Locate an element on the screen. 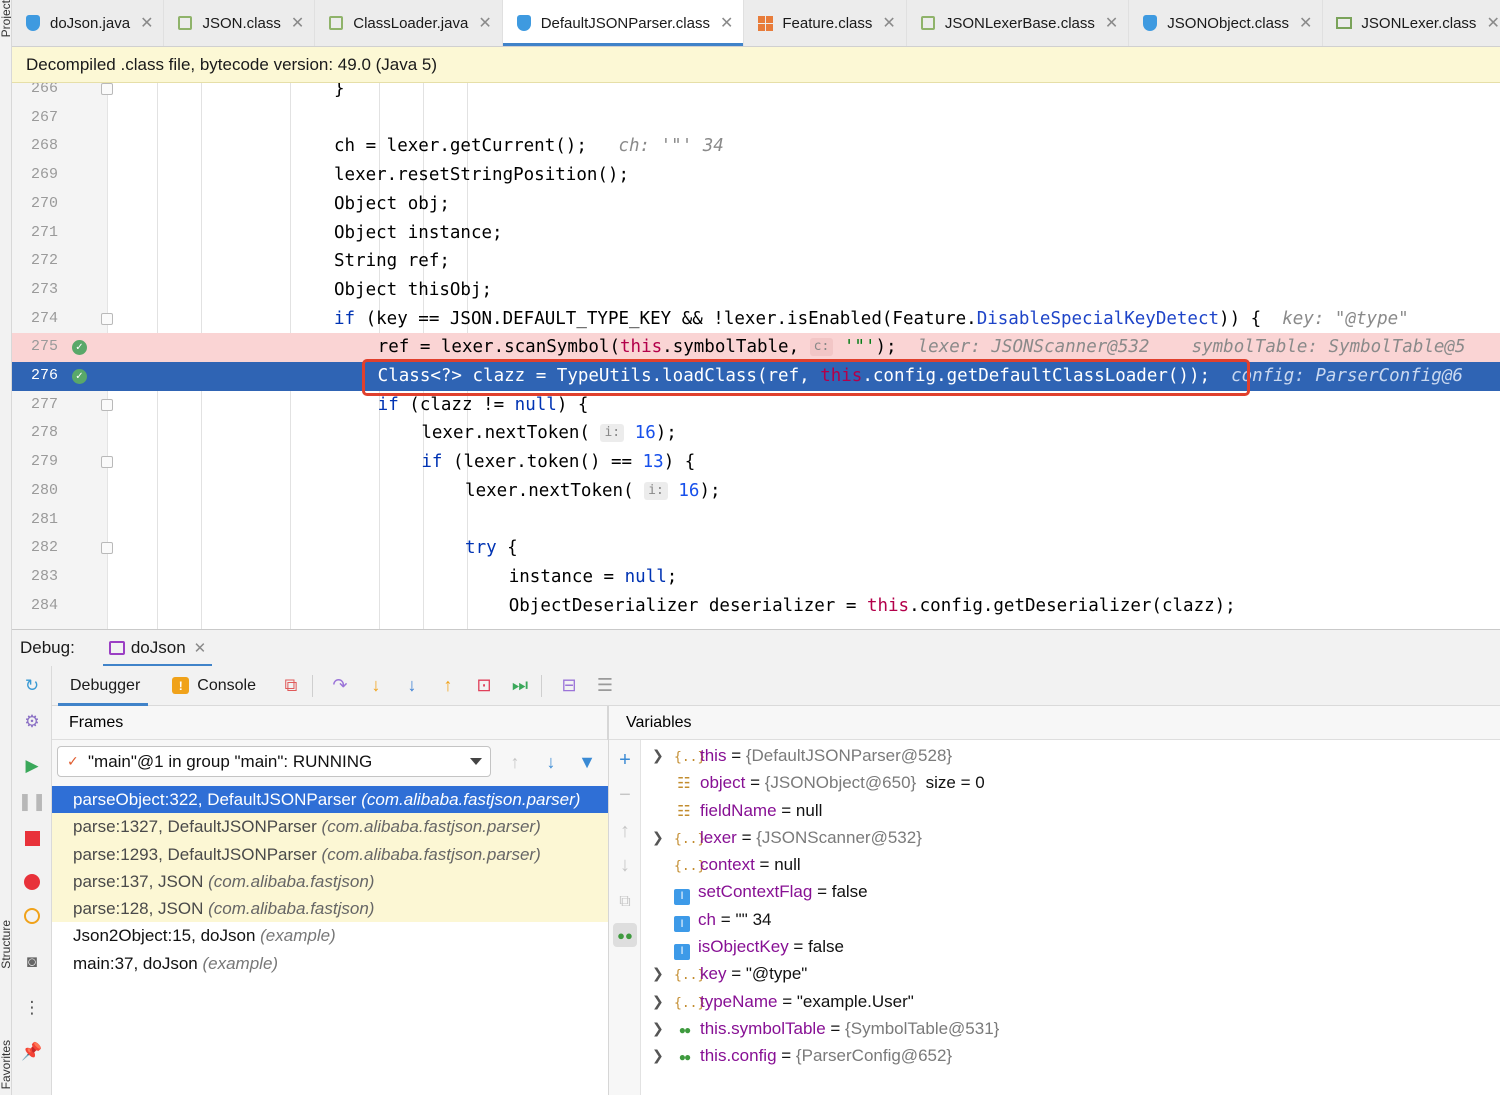  code-line: 270 Object obj; is located at coordinates (756, 204).